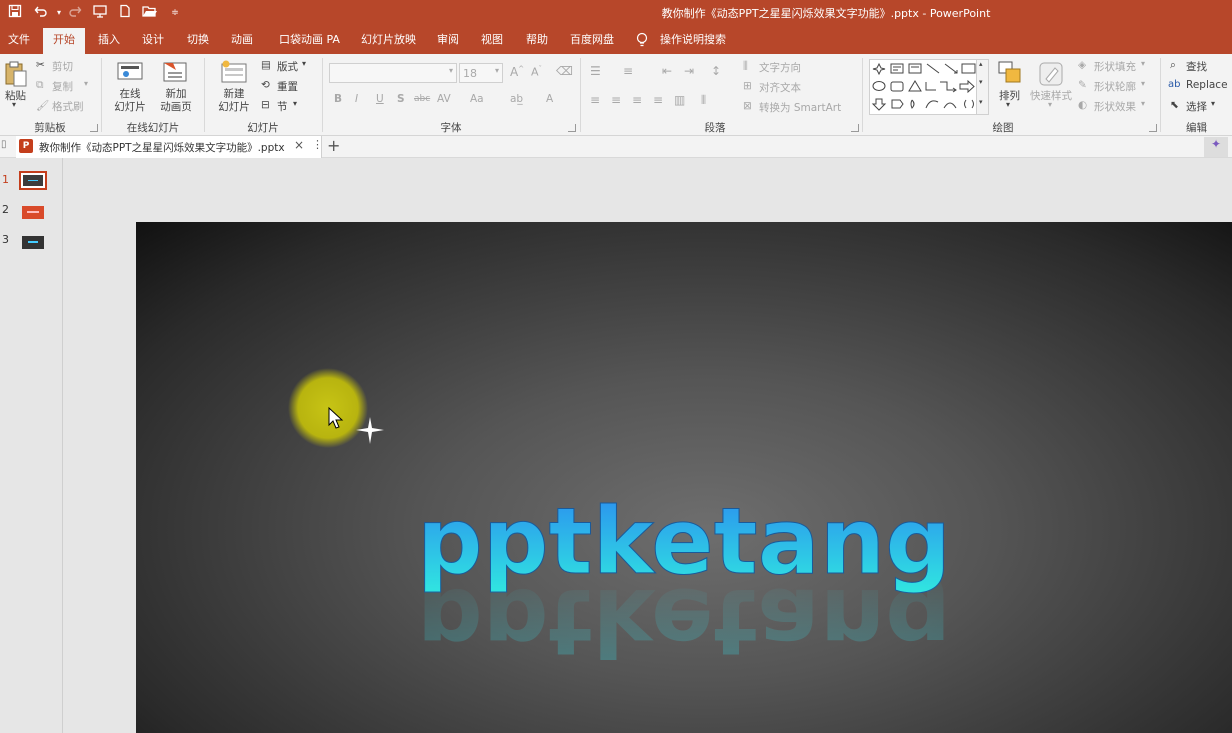  I want to click on section-button: 节, so click(282, 106).